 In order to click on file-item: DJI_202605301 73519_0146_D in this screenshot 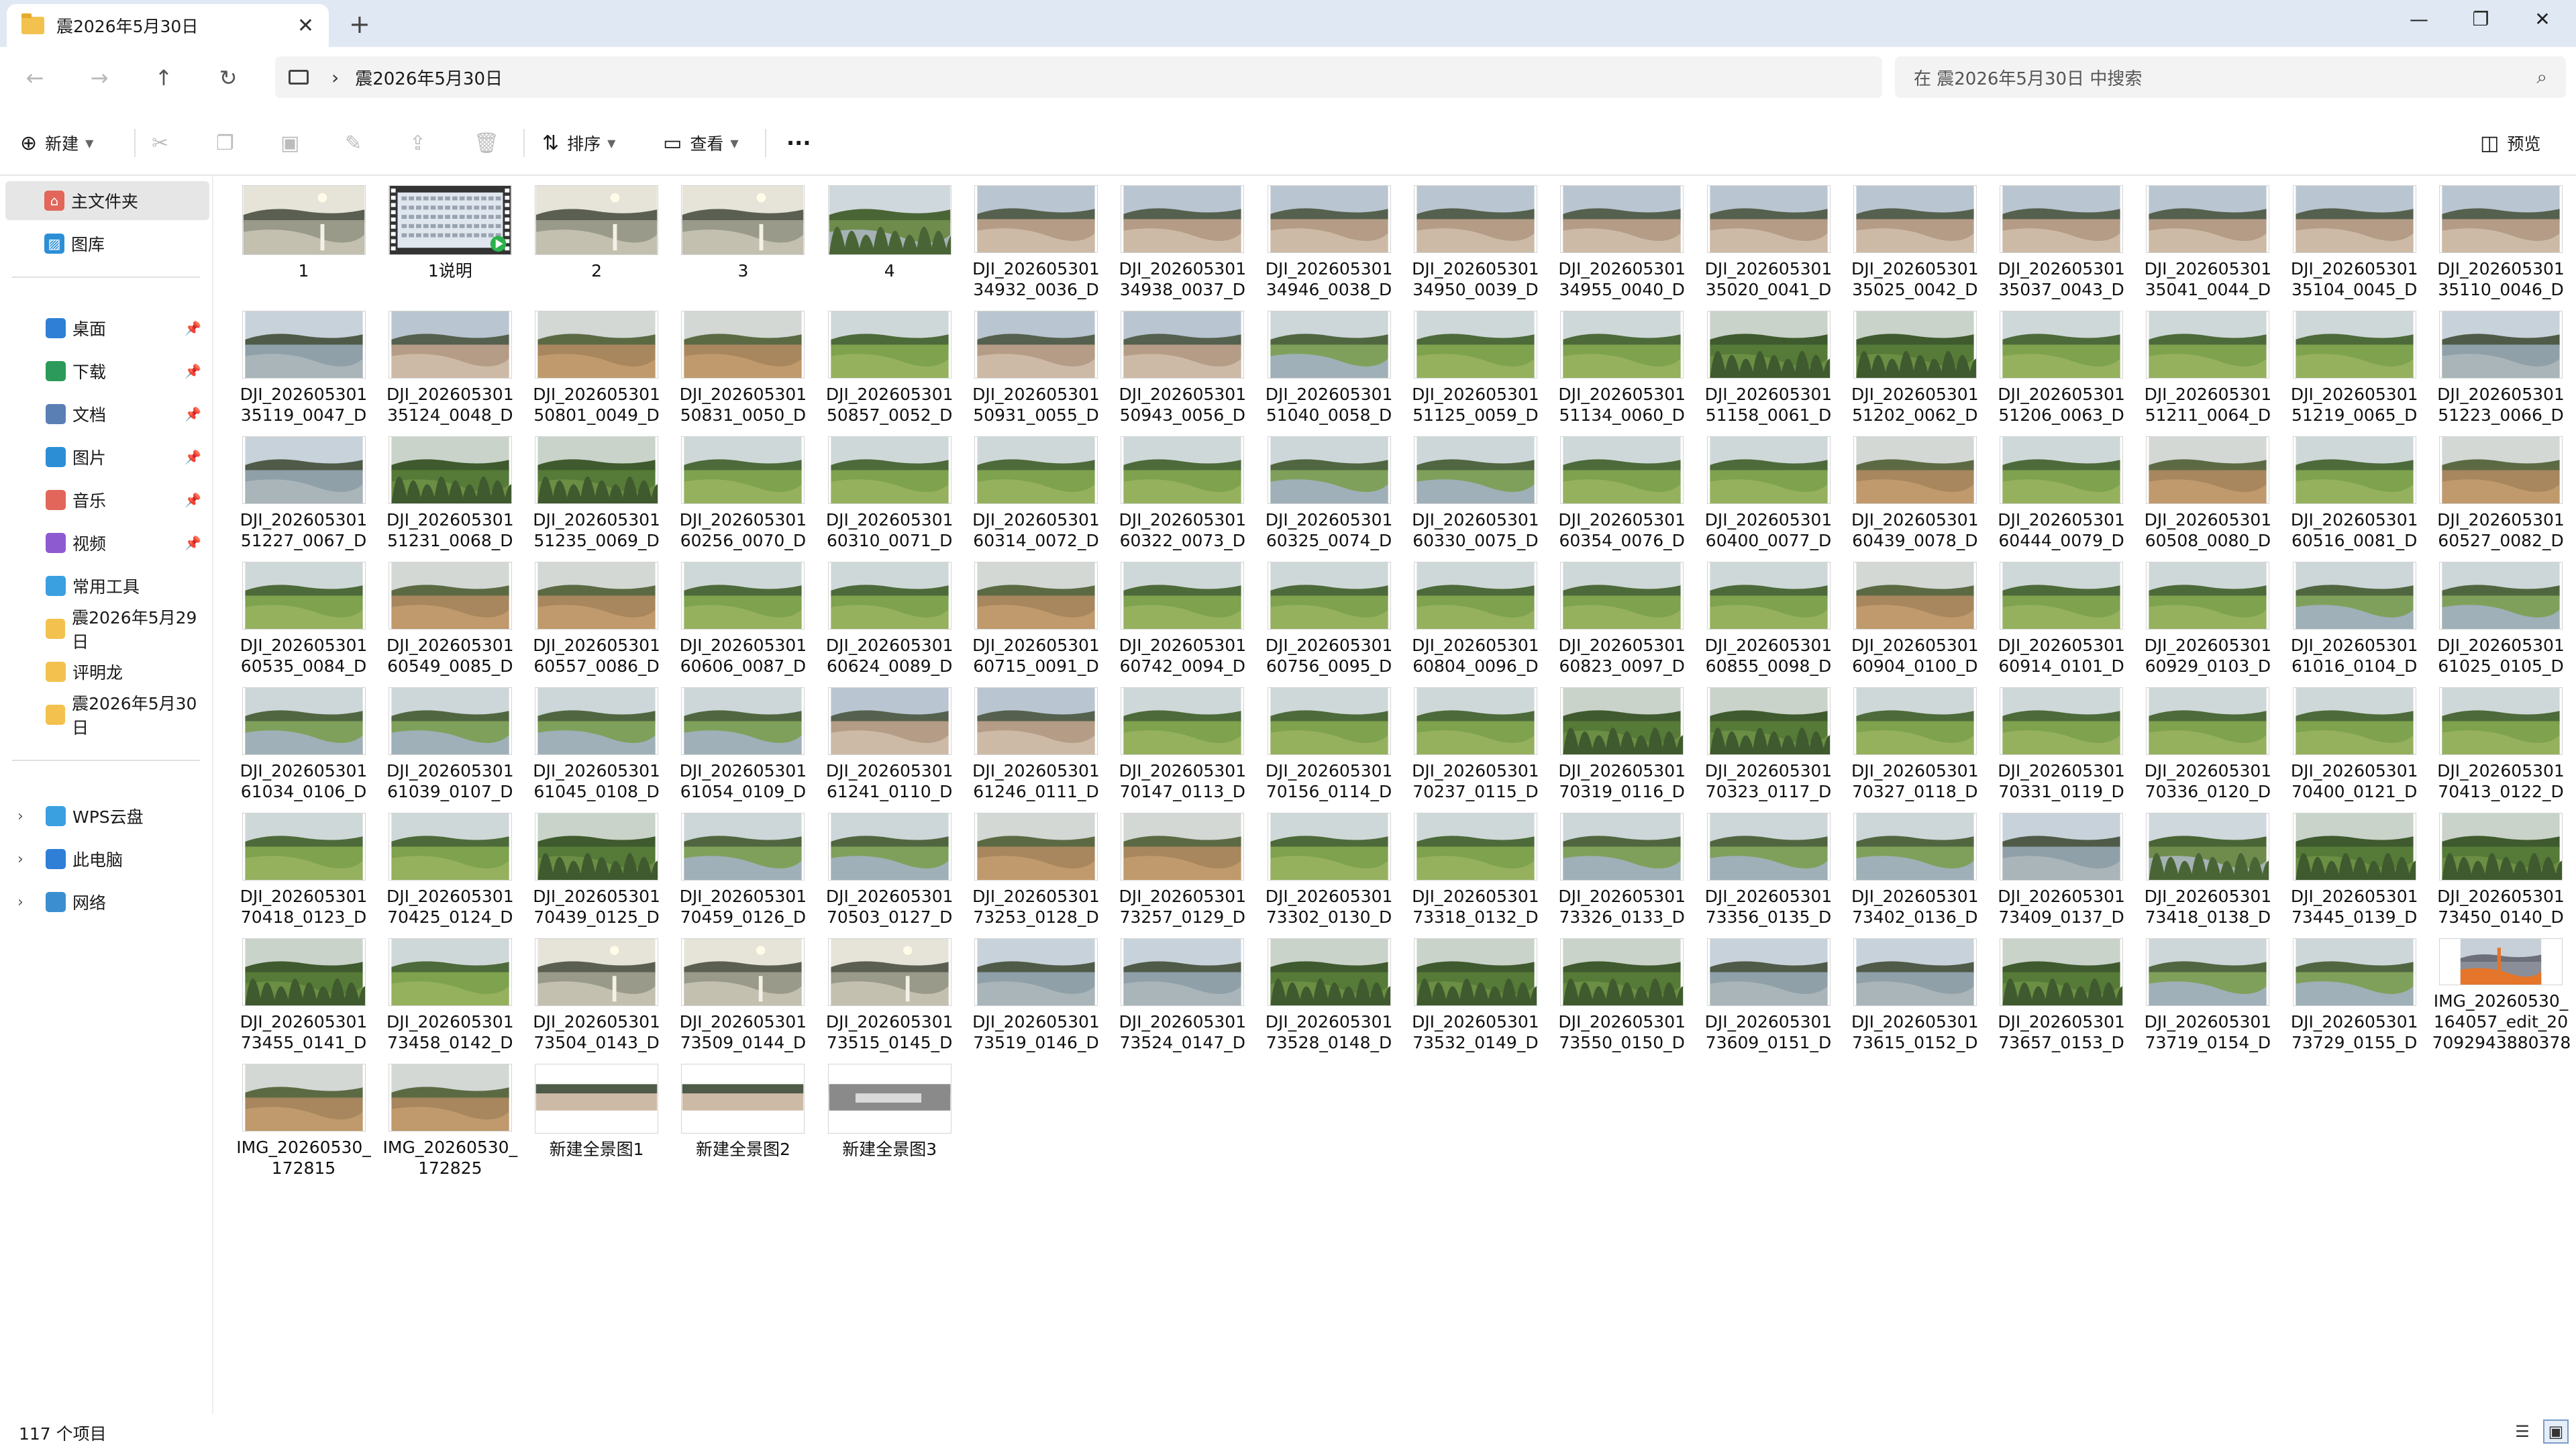, I will do `click(1036, 991)`.